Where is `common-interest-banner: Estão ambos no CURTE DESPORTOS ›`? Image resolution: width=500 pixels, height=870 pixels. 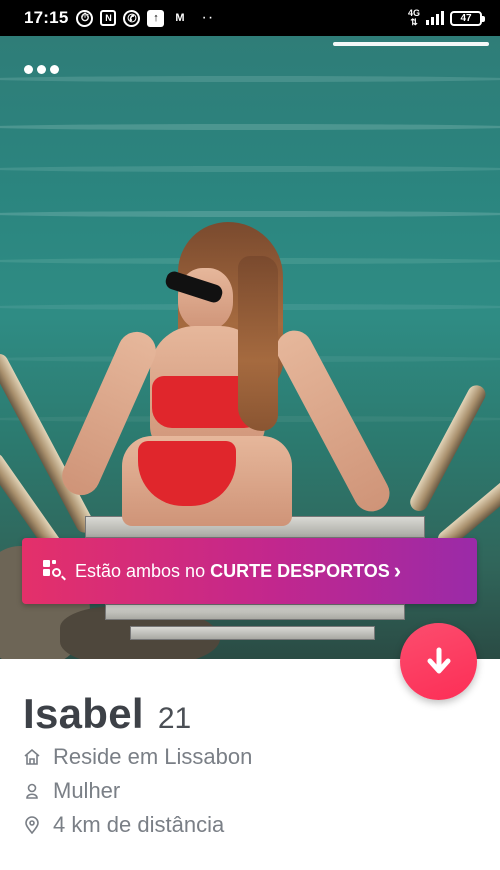 common-interest-banner: Estão ambos no CURTE DESPORTOS › is located at coordinates (249, 571).